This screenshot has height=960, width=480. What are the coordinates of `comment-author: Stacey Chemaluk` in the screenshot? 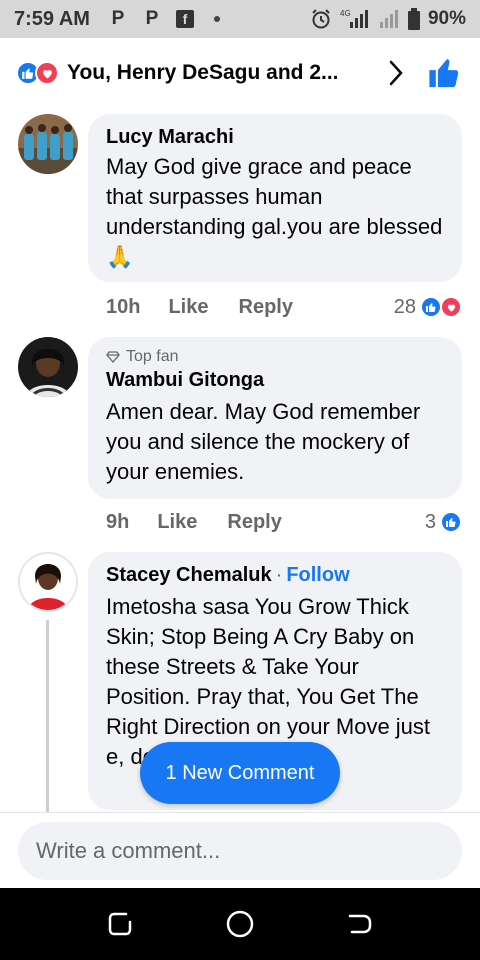 It's located at (189, 575).